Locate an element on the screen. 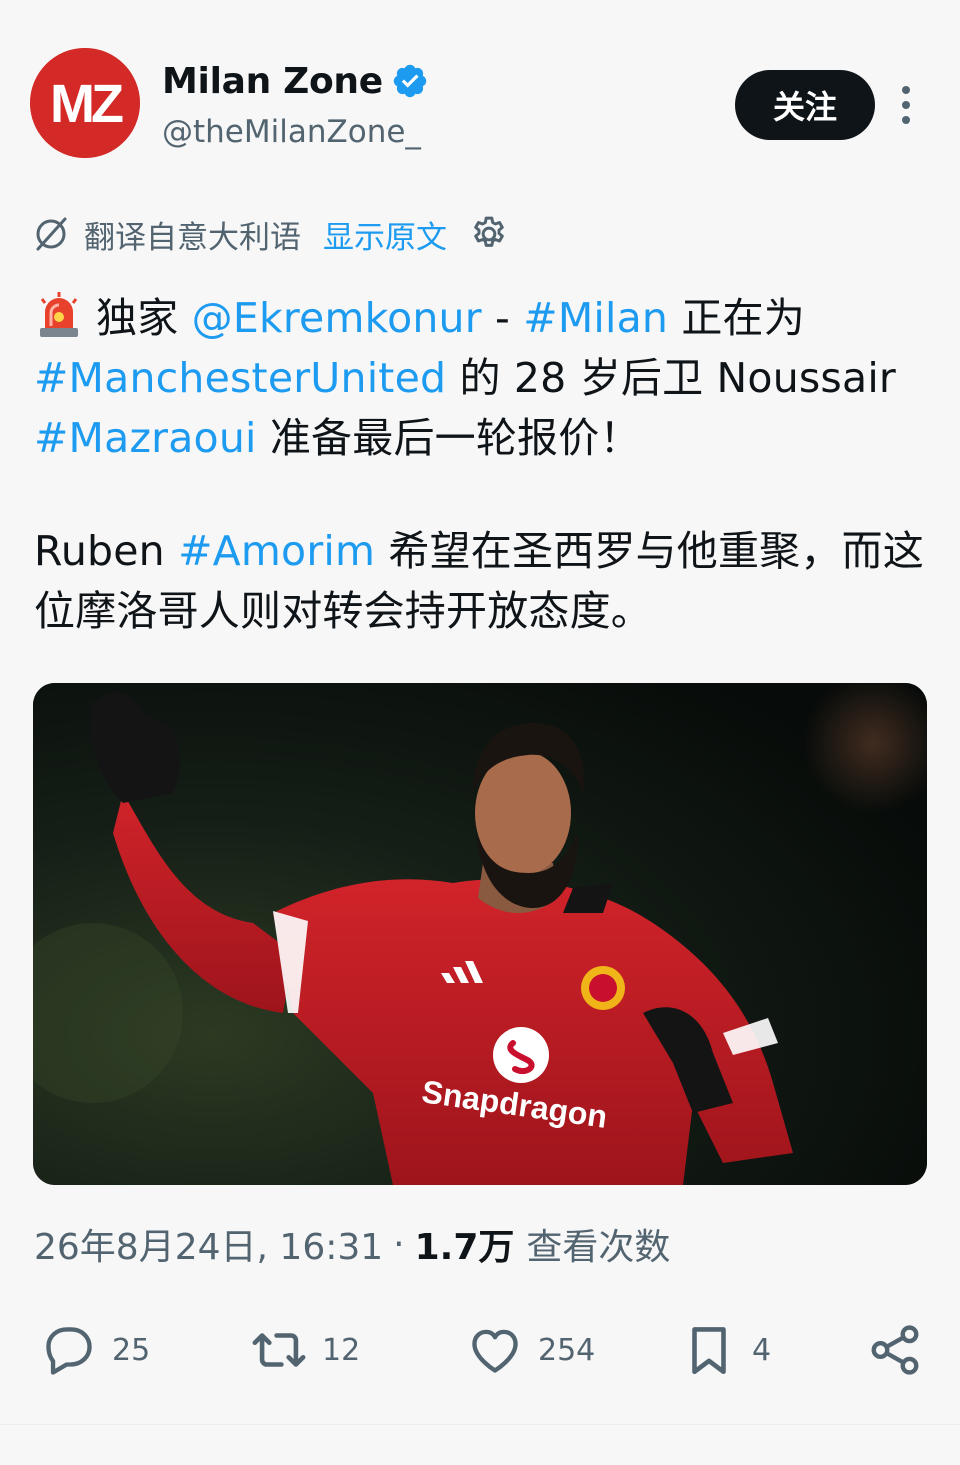 The width and height of the screenshot is (960, 1465). tweet-text-segment: 的 28 岁后卫 Noussair is located at coordinates (671, 378).